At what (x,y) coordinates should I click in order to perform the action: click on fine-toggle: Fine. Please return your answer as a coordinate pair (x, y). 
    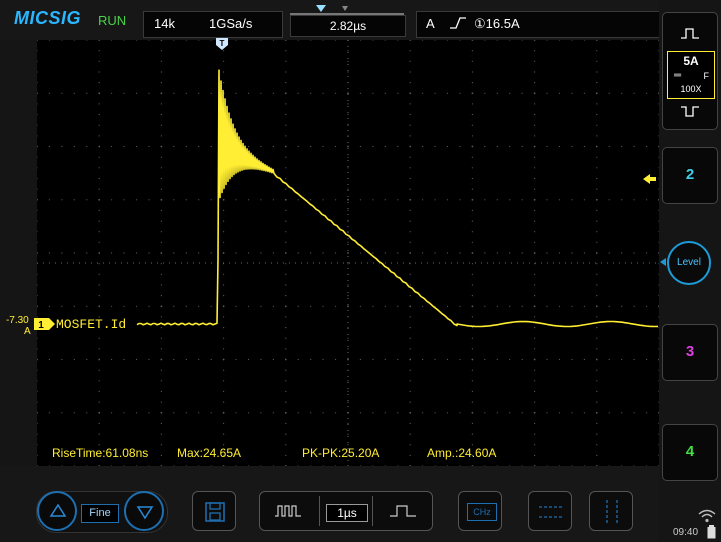
    Looking at the image, I should click on (100, 513).